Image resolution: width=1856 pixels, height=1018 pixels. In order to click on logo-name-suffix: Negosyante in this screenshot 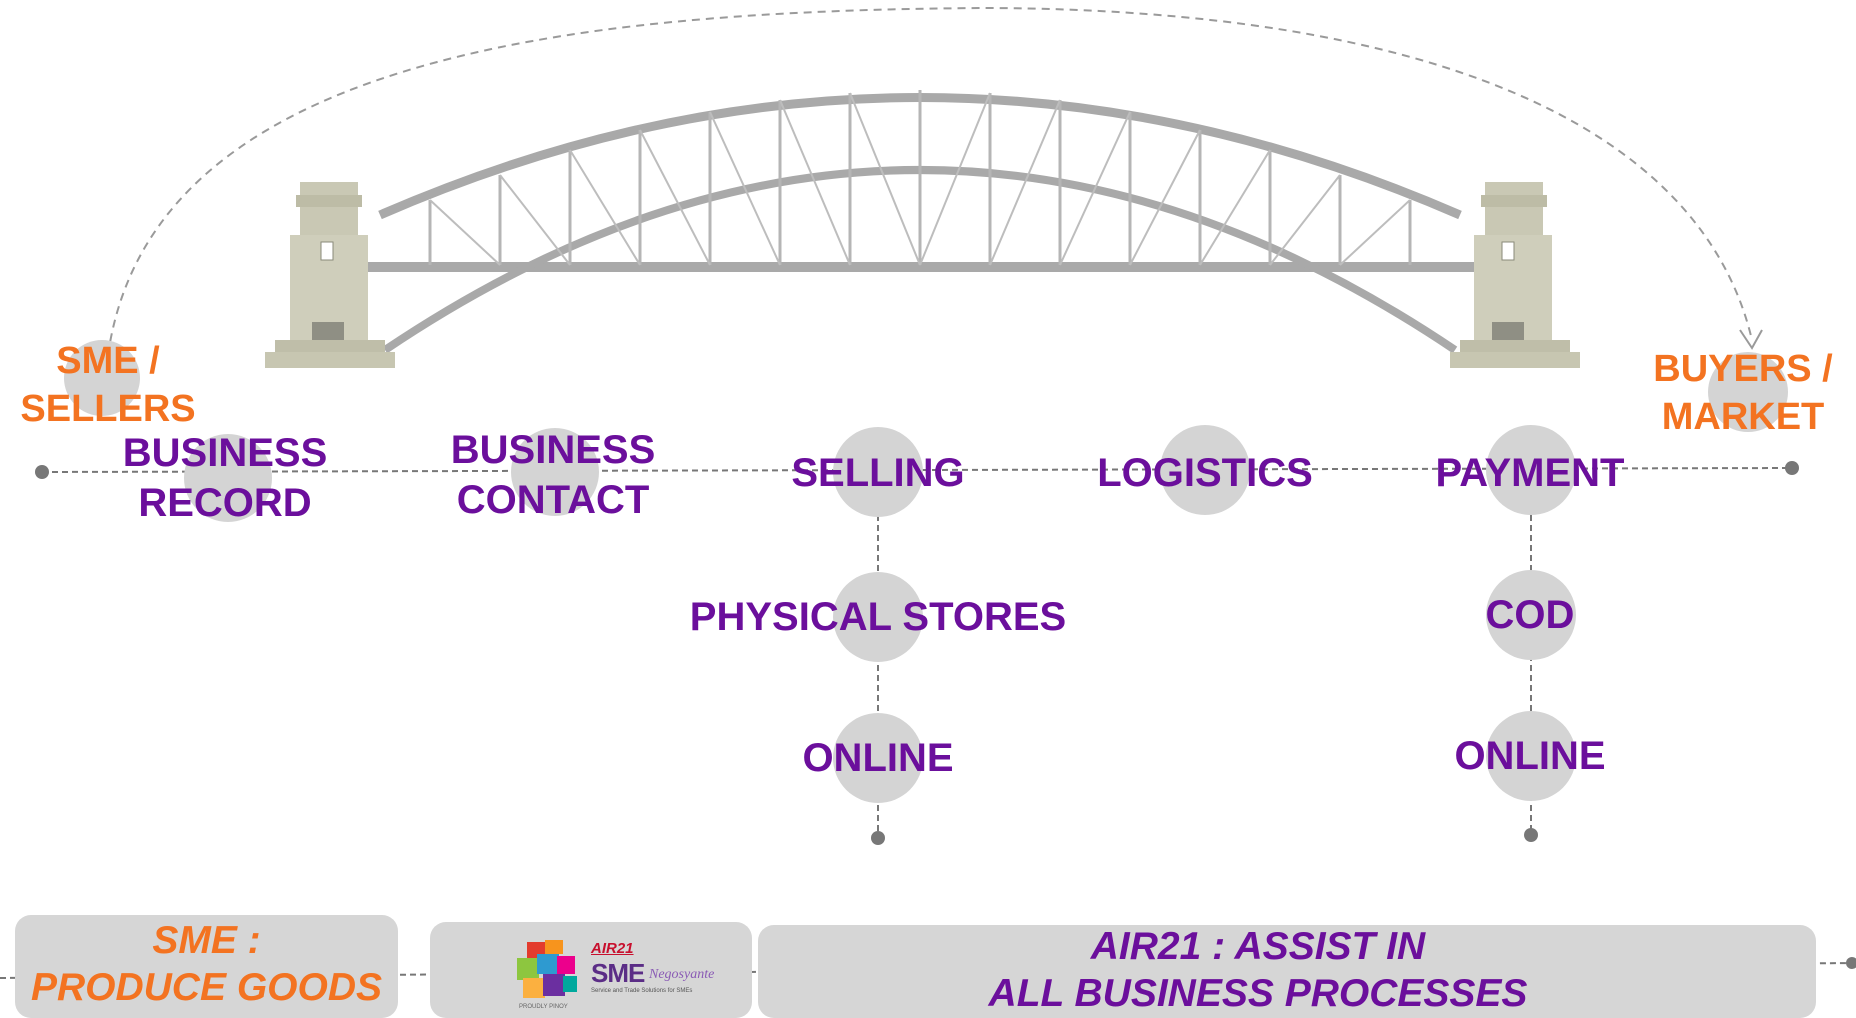, I will do `click(682, 974)`.